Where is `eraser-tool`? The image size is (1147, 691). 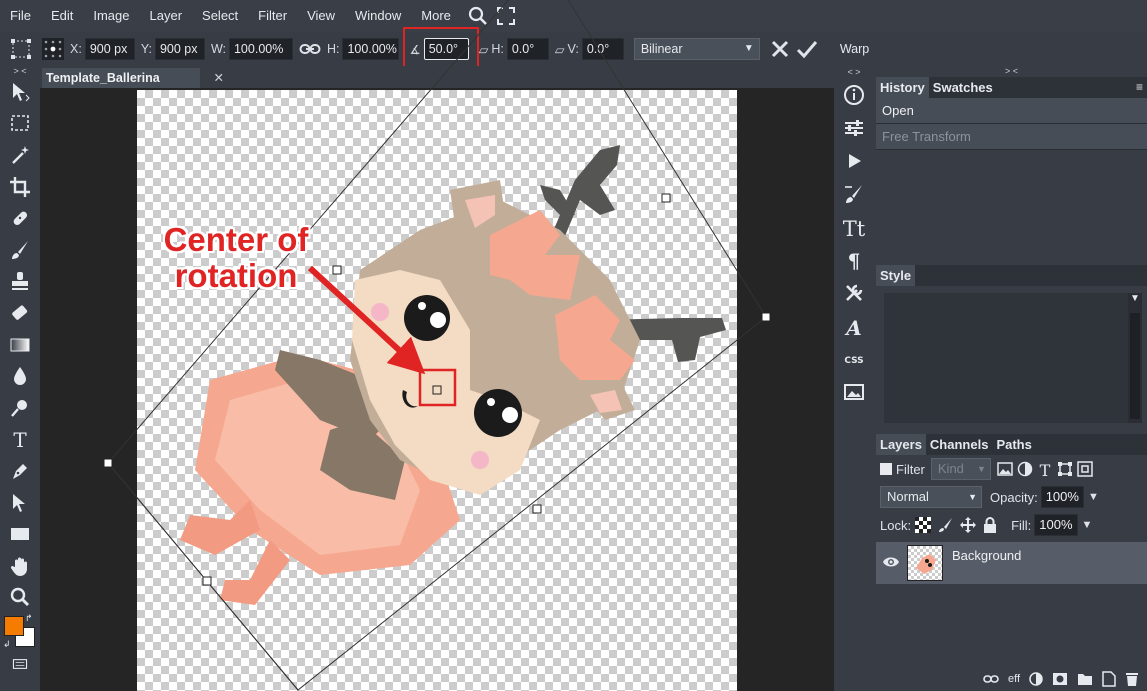
eraser-tool is located at coordinates (20, 313).